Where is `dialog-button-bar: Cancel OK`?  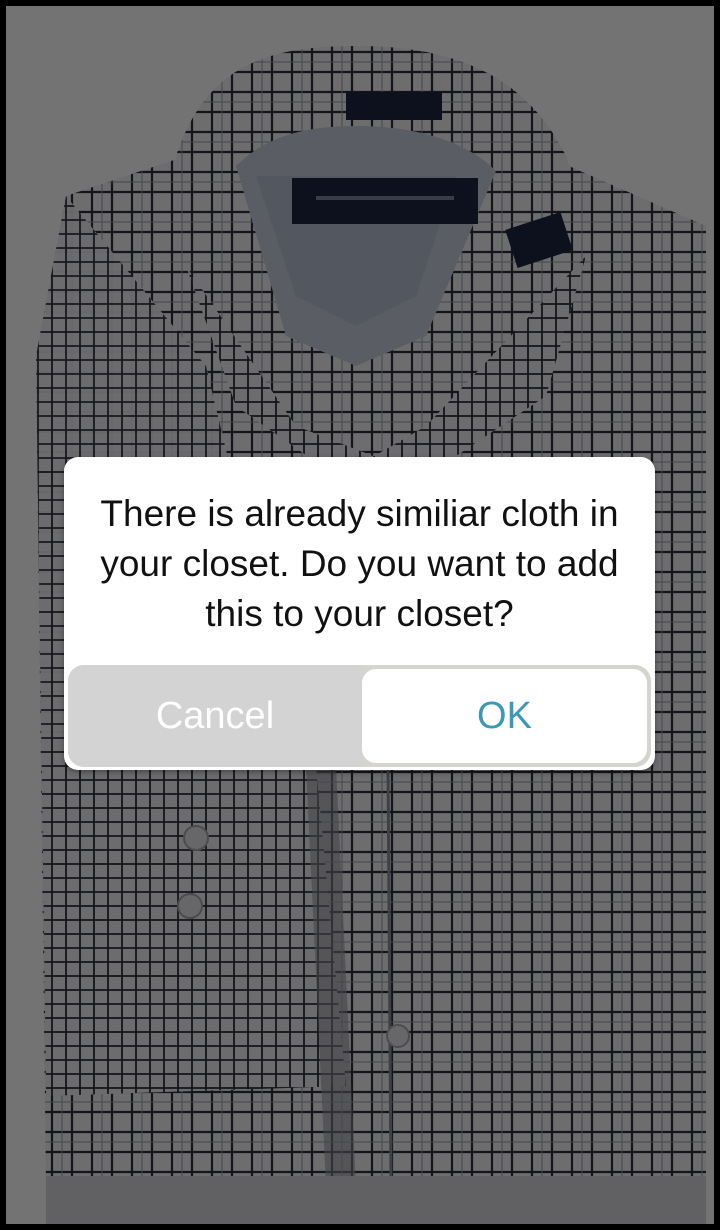
dialog-button-bar: Cancel OK is located at coordinates (359, 716).